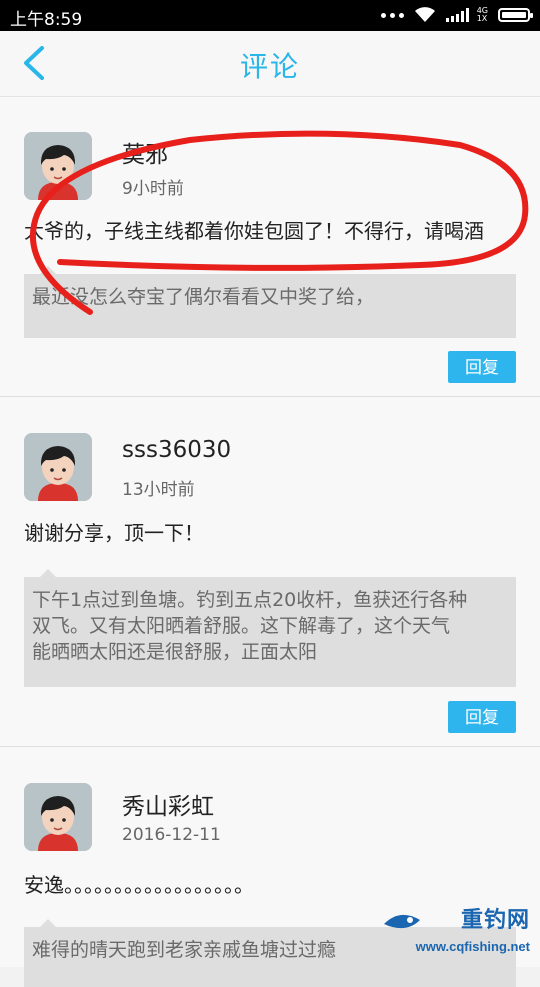  What do you see at coordinates (472, 946) in the screenshot?
I see `watermark-url: www.cqfishing.net` at bounding box center [472, 946].